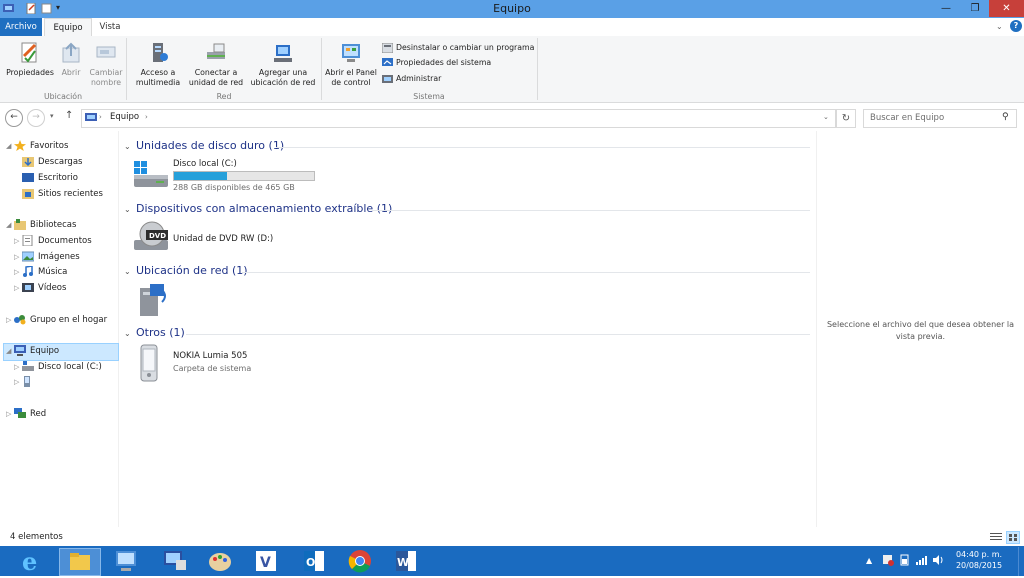 The height and width of the screenshot is (578, 1024). I want to click on section-discos: Unidades de disco duro (1), so click(210, 145).